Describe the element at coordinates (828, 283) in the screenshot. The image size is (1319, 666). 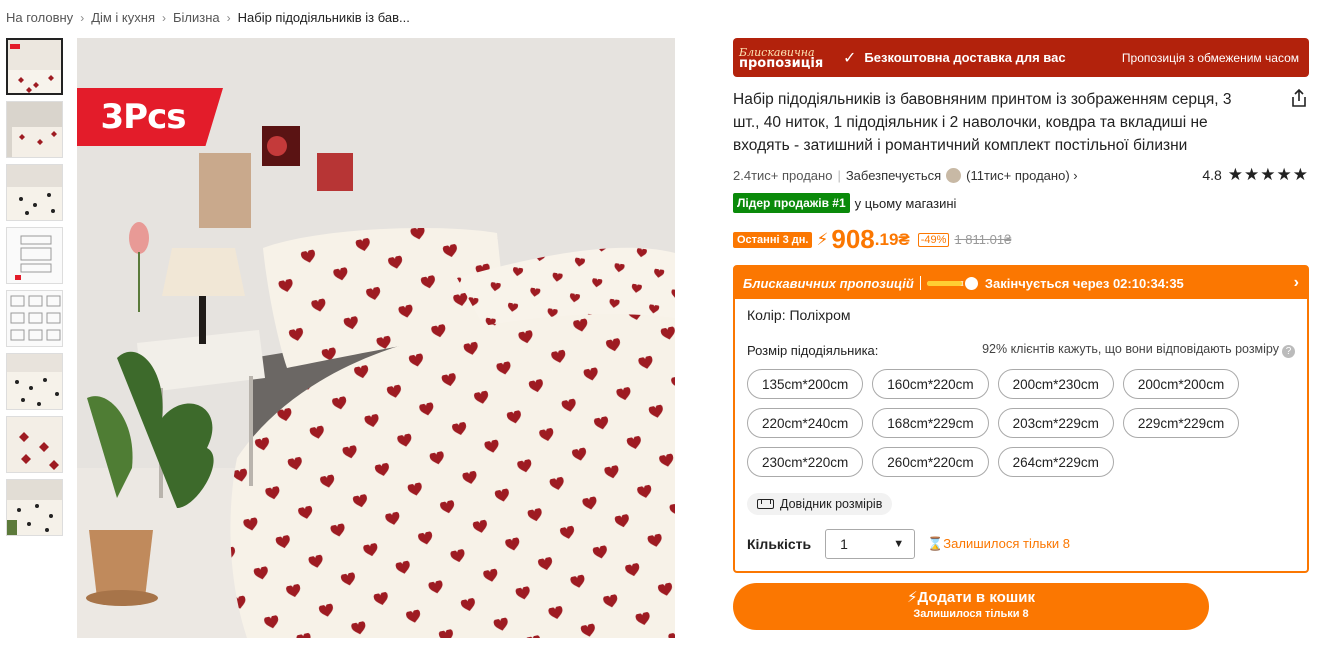
I see `flash-sale-name: Блискавичних пропозицій` at that location.